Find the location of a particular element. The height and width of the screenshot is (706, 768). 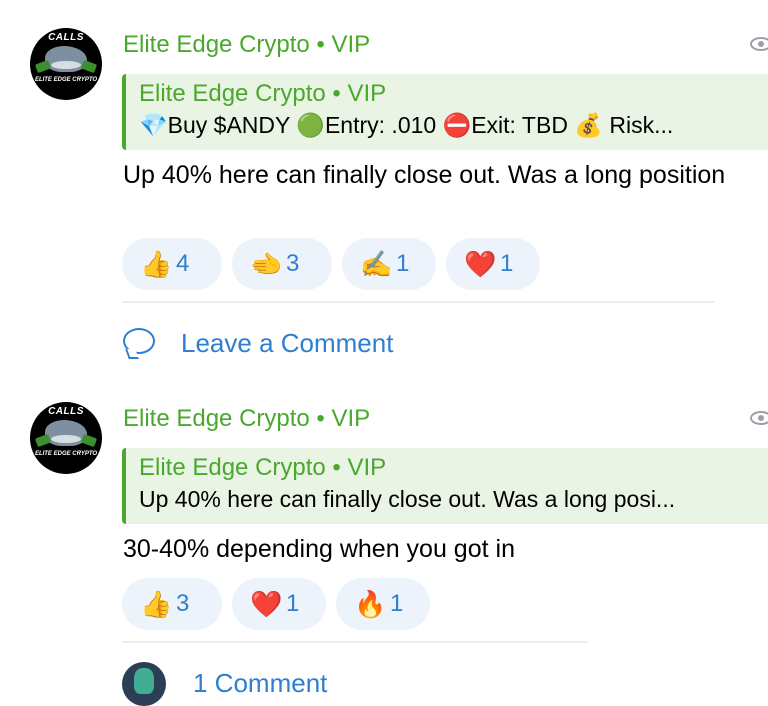

reaction-thumbs-up: 👍 3 is located at coordinates (172, 604).